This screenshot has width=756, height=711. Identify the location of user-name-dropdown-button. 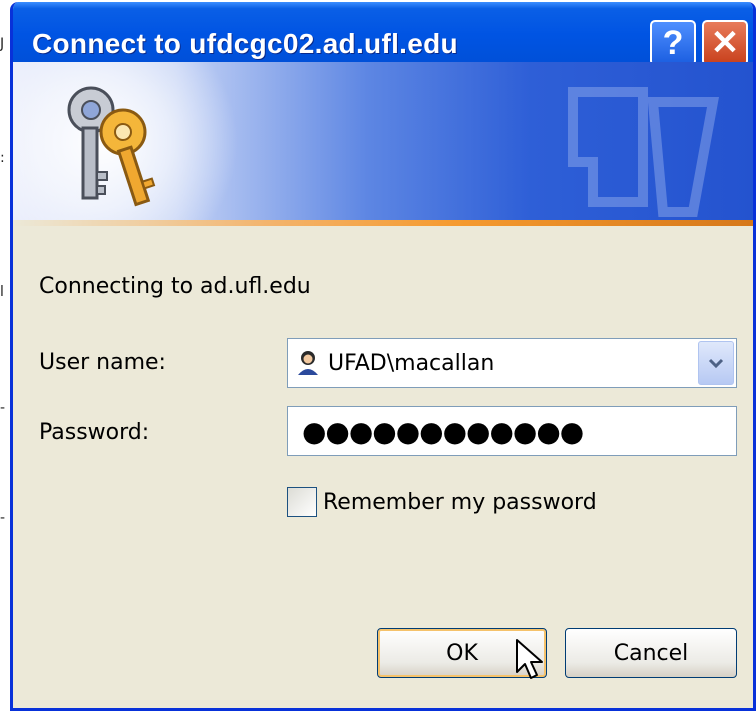
(716, 363).